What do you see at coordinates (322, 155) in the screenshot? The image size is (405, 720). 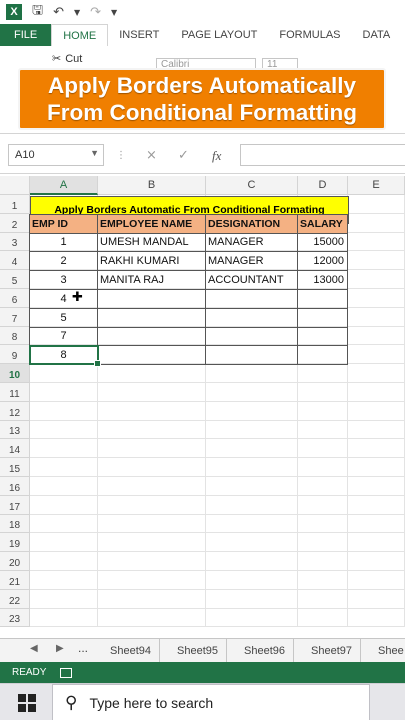 I see `formula-input` at bounding box center [322, 155].